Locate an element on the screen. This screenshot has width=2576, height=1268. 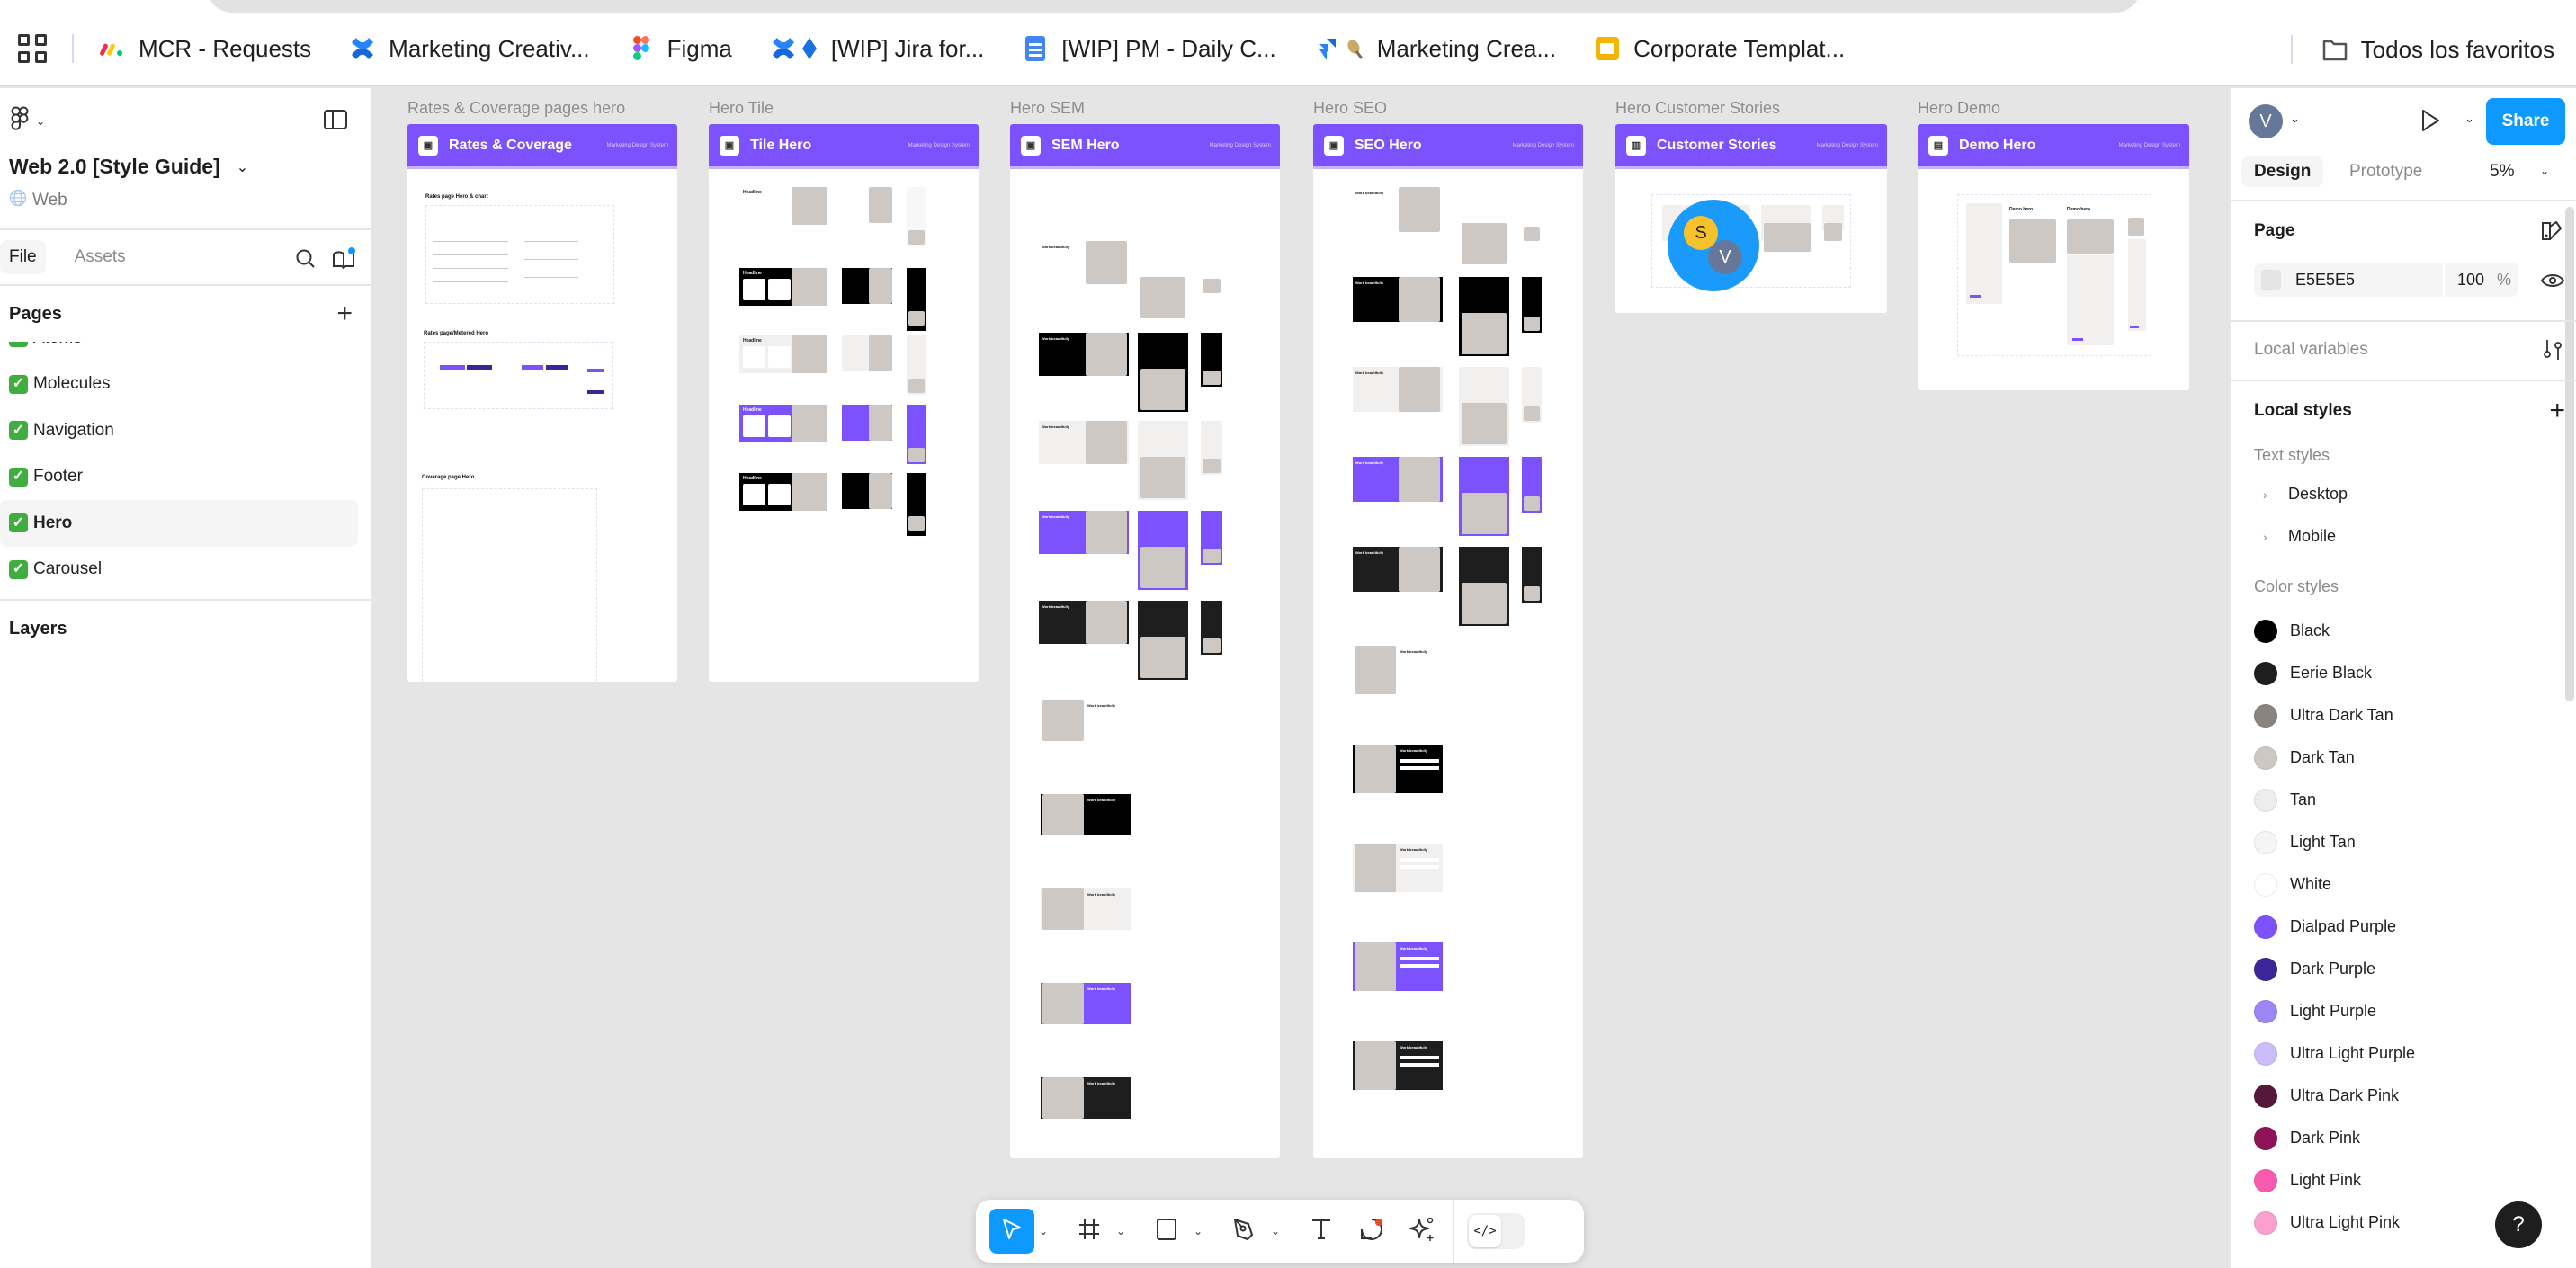
text-tool is located at coordinates (1321, 1231).